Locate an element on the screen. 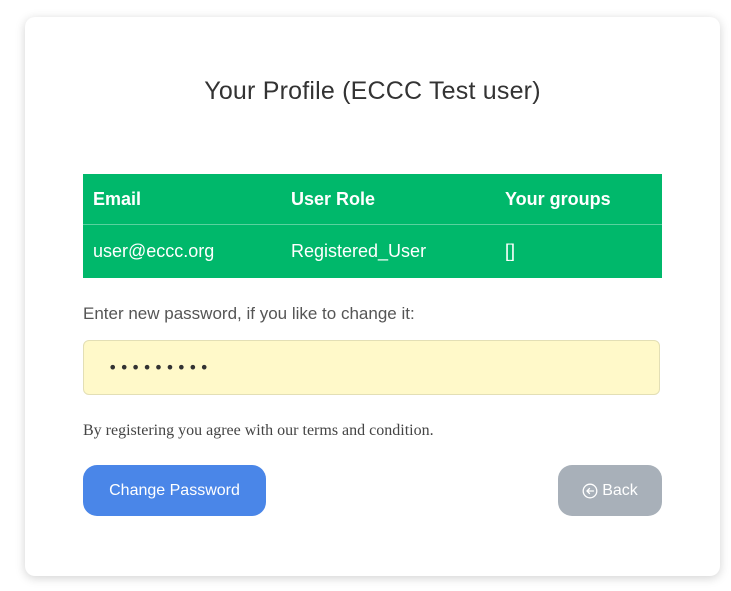 Image resolution: width=731 pixels, height=591 pixels. change-password-button: Change Password is located at coordinates (174, 490).